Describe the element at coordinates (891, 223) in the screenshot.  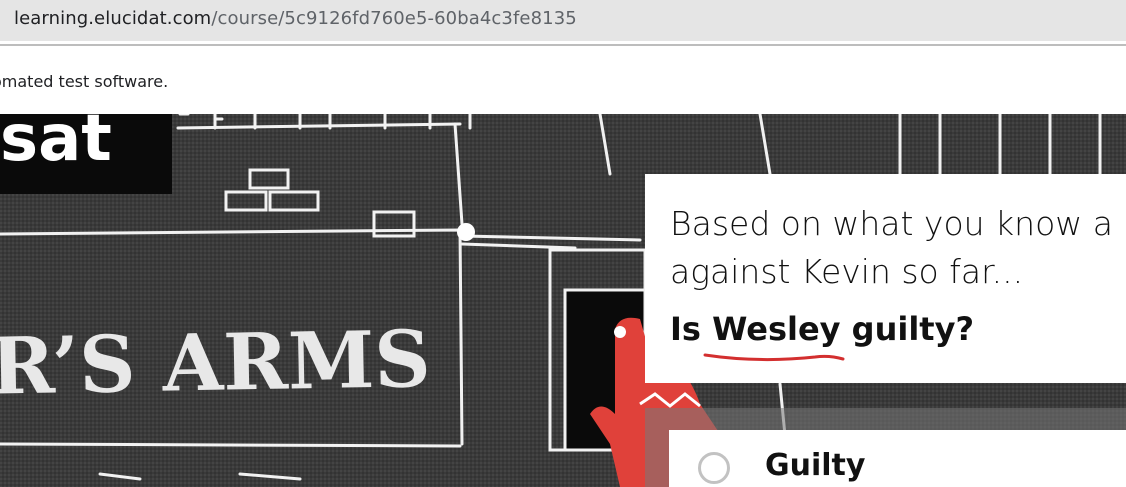
I see `question-line-1: Based on what you know a` at that location.